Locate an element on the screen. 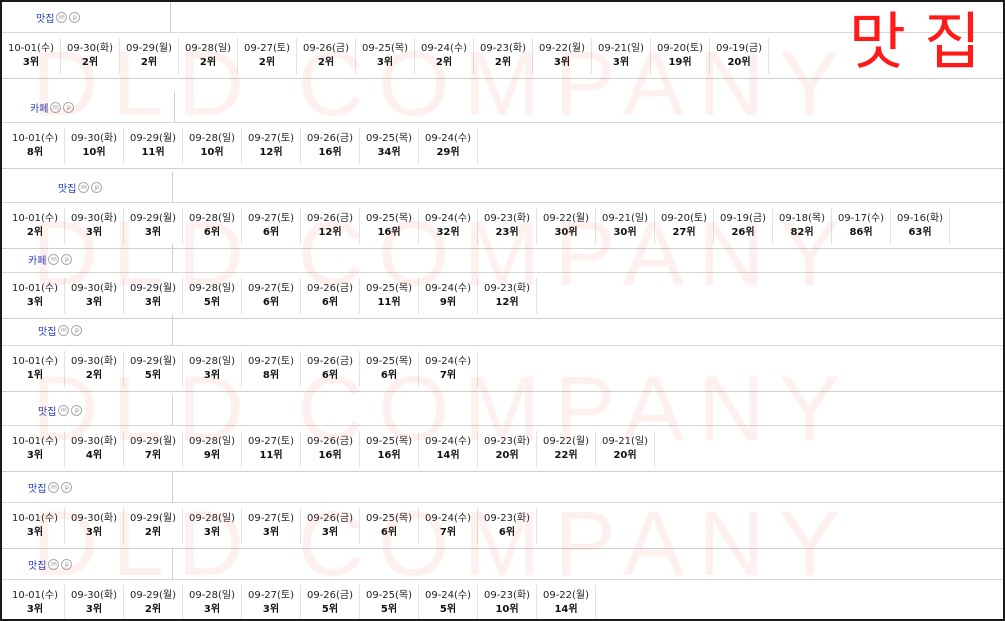 Image resolution: width=1005 pixels, height=621 pixels. rank-cell: 09-28(일) 2위 is located at coordinates (208, 56).